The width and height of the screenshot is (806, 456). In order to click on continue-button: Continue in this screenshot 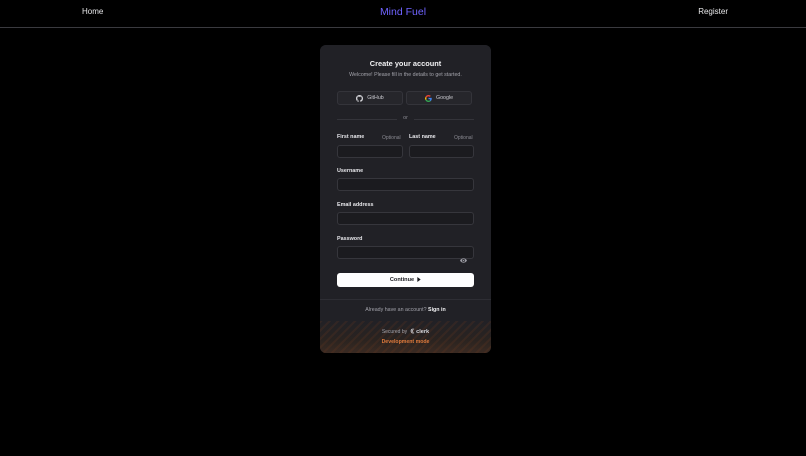, I will do `click(405, 280)`.